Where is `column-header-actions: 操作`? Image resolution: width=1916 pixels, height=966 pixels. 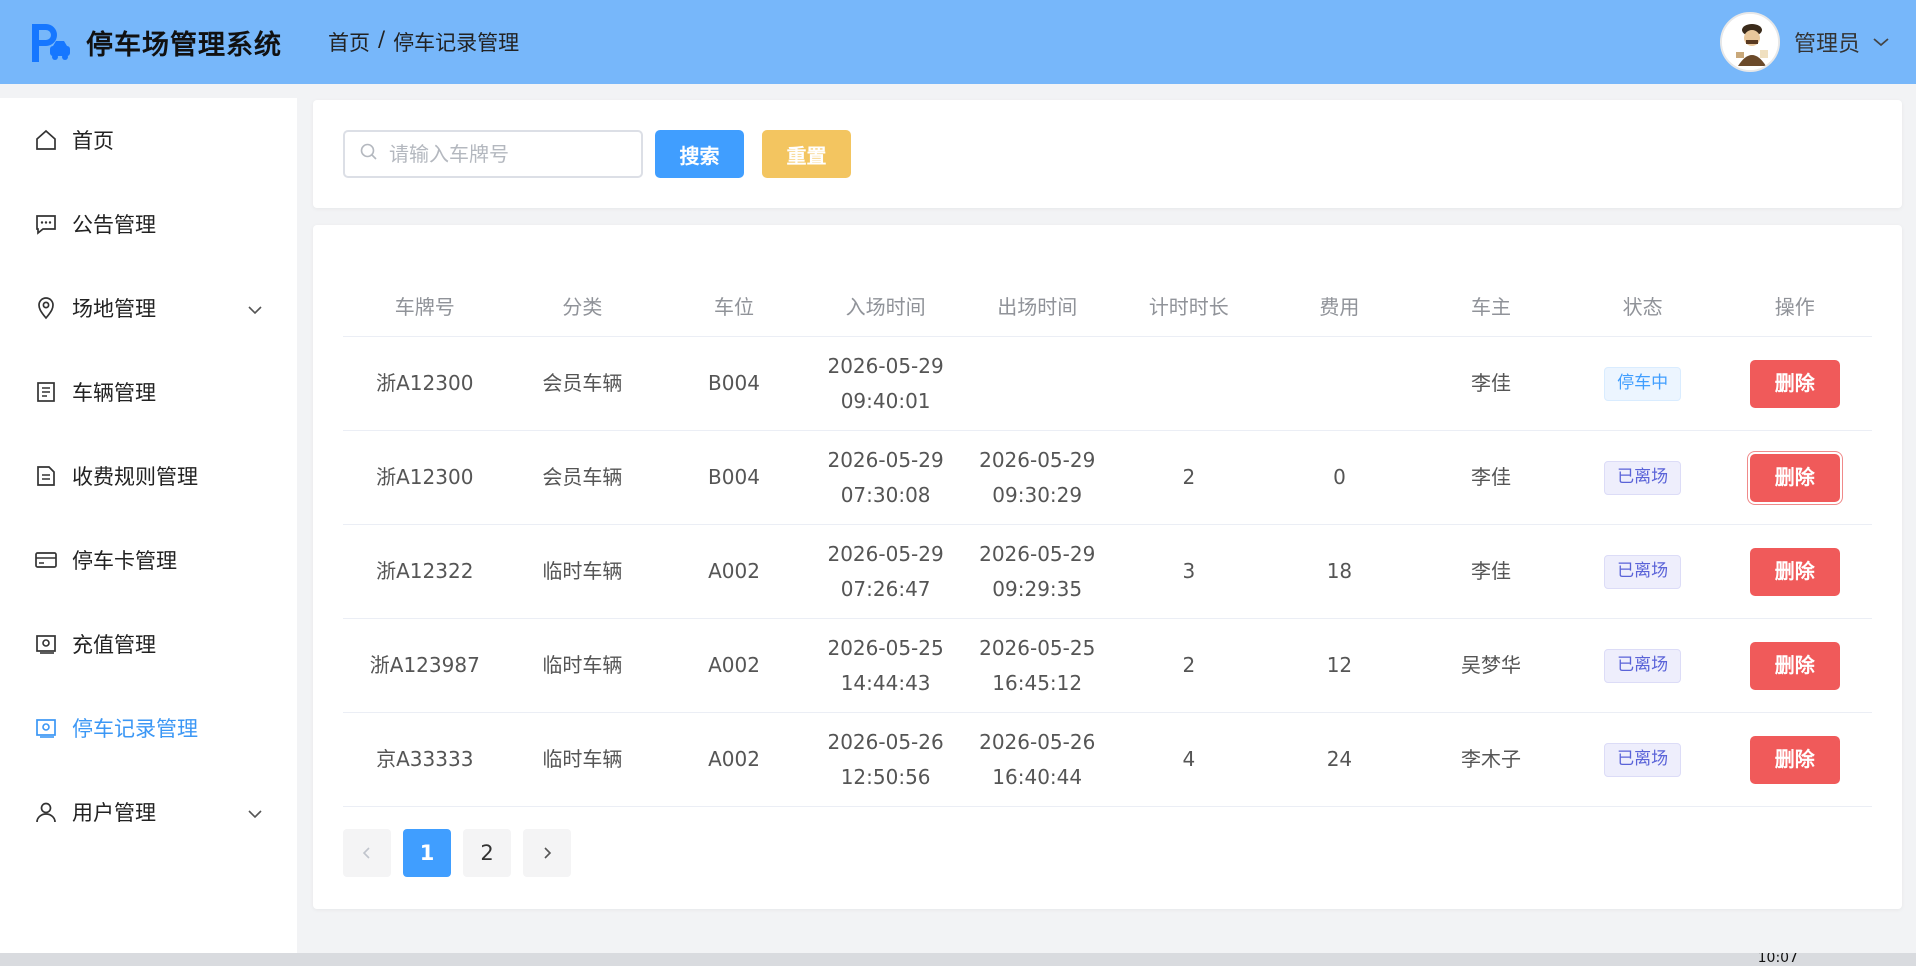 column-header-actions: 操作 is located at coordinates (1794, 307).